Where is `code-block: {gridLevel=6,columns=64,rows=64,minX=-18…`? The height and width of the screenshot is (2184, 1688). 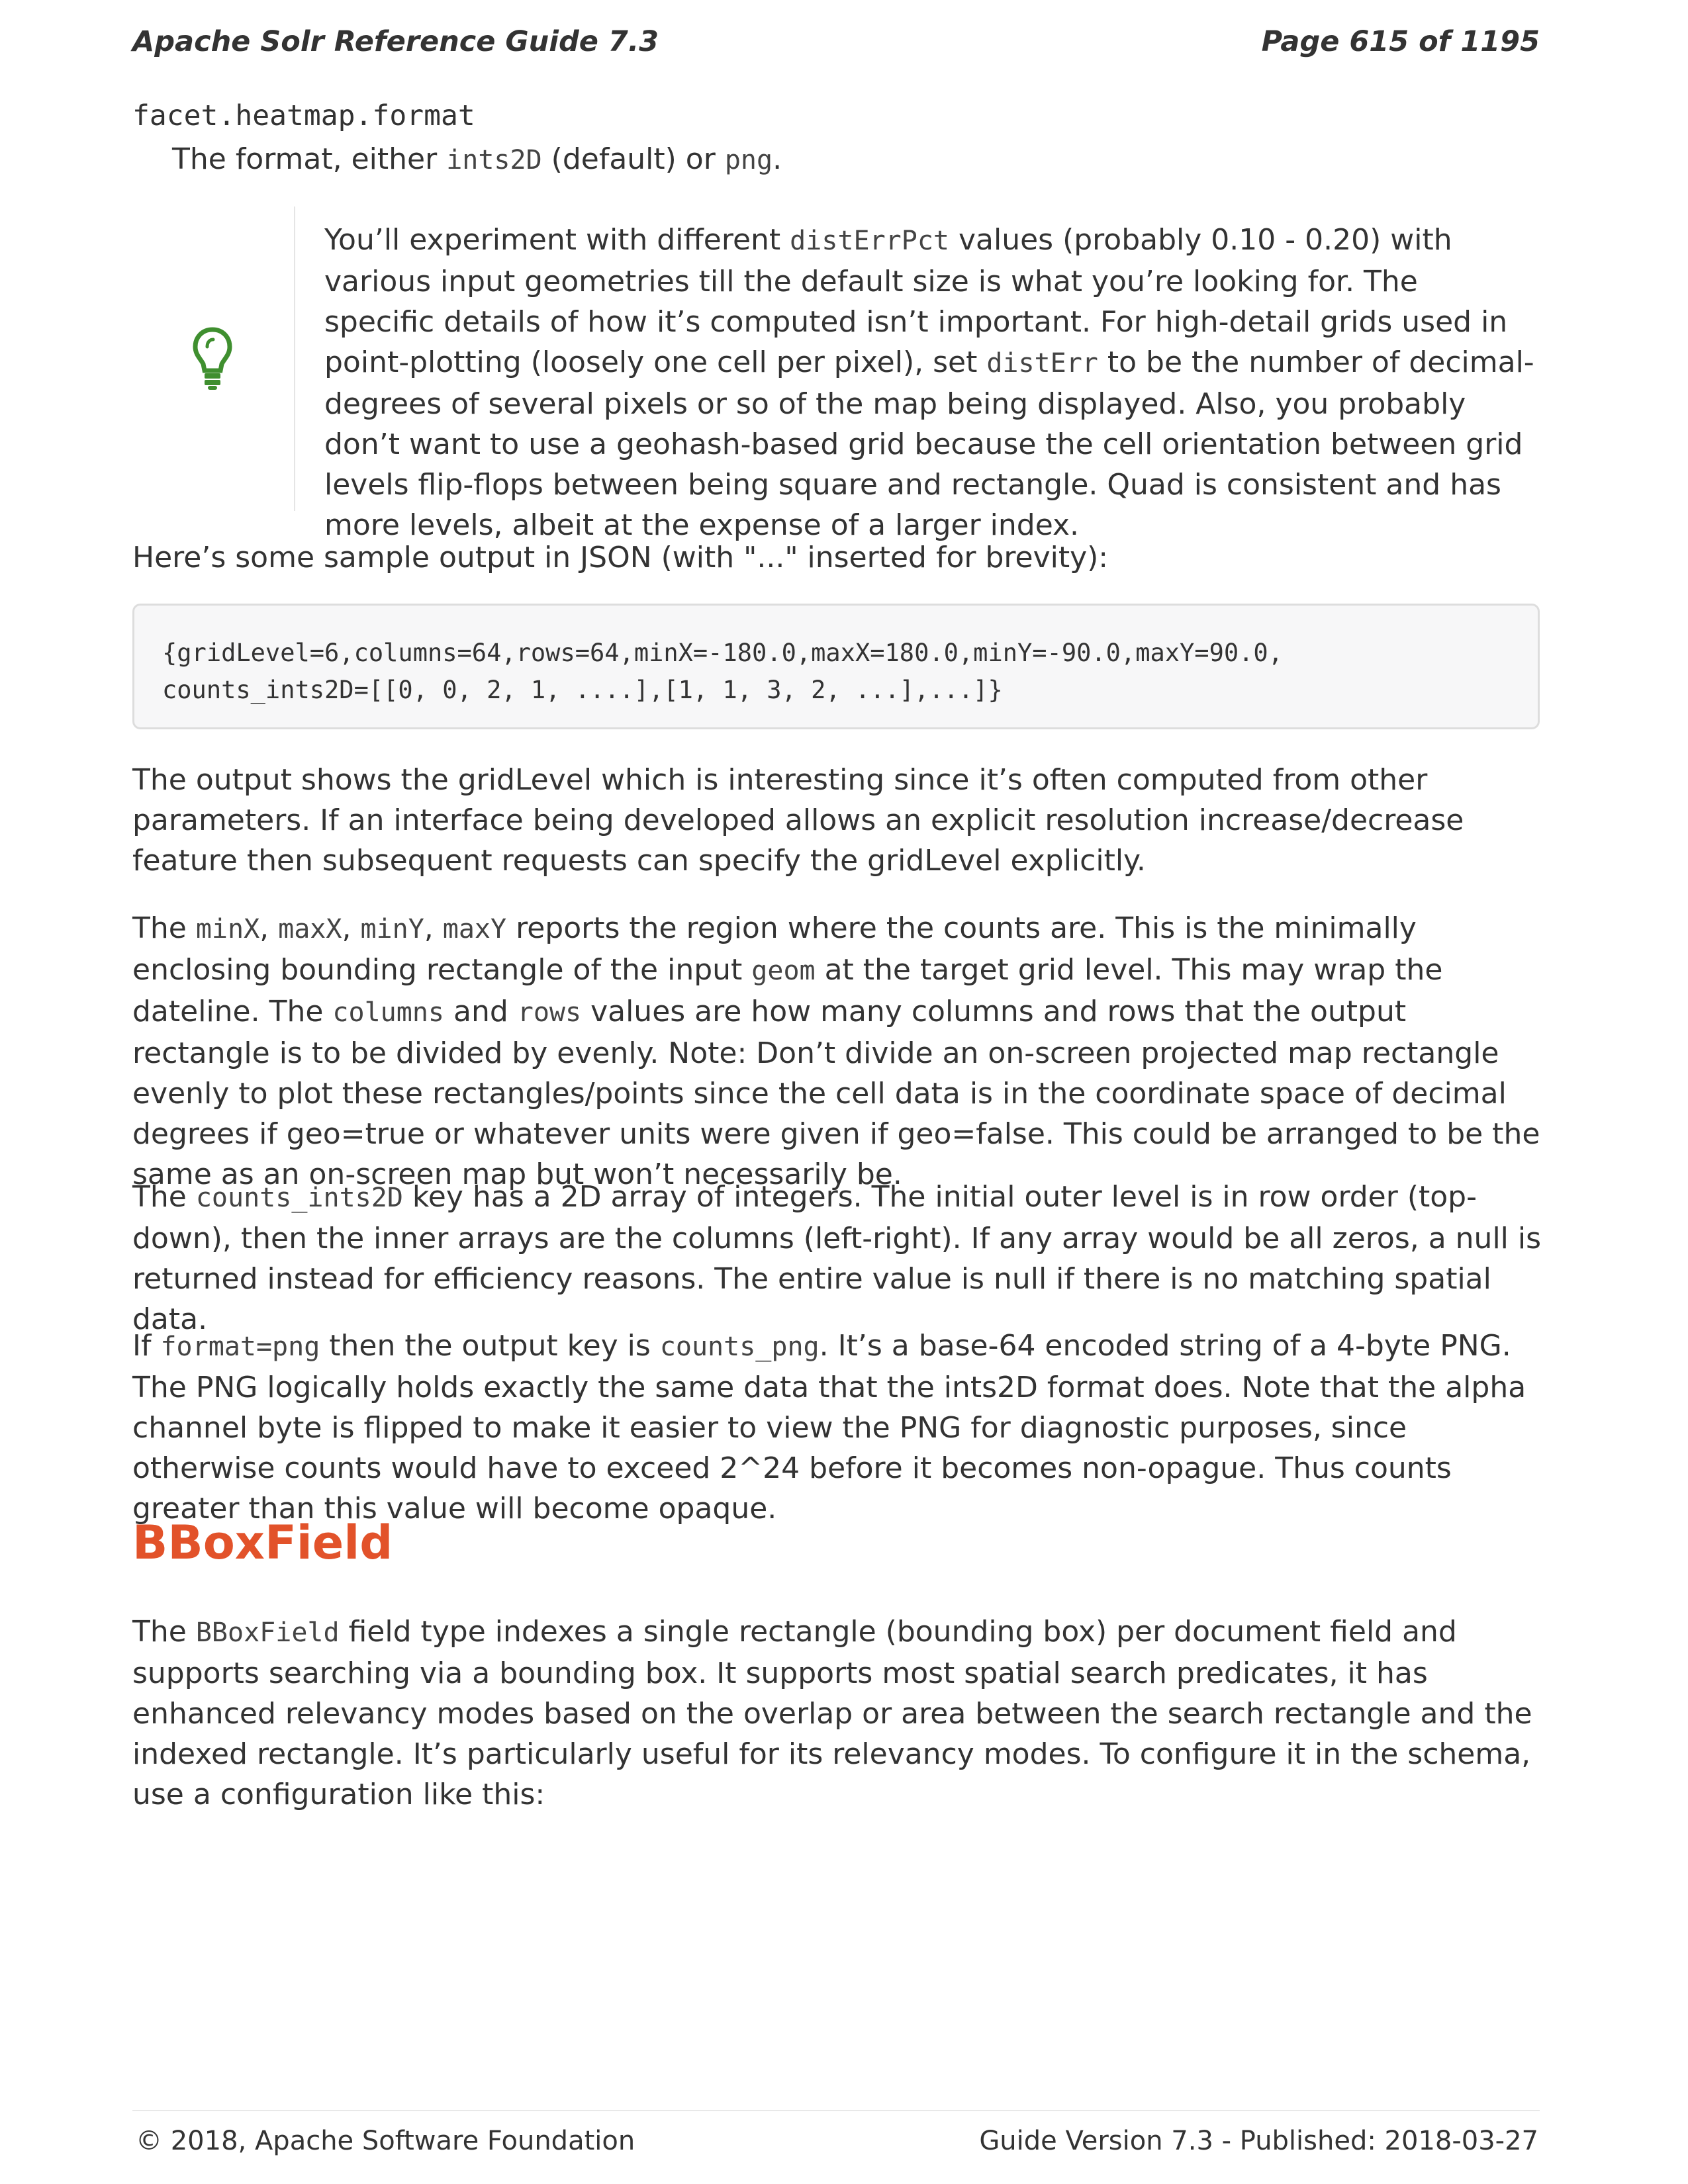 code-block: {gridLevel=6,columns=64,rows=64,minX=-18… is located at coordinates (836, 666).